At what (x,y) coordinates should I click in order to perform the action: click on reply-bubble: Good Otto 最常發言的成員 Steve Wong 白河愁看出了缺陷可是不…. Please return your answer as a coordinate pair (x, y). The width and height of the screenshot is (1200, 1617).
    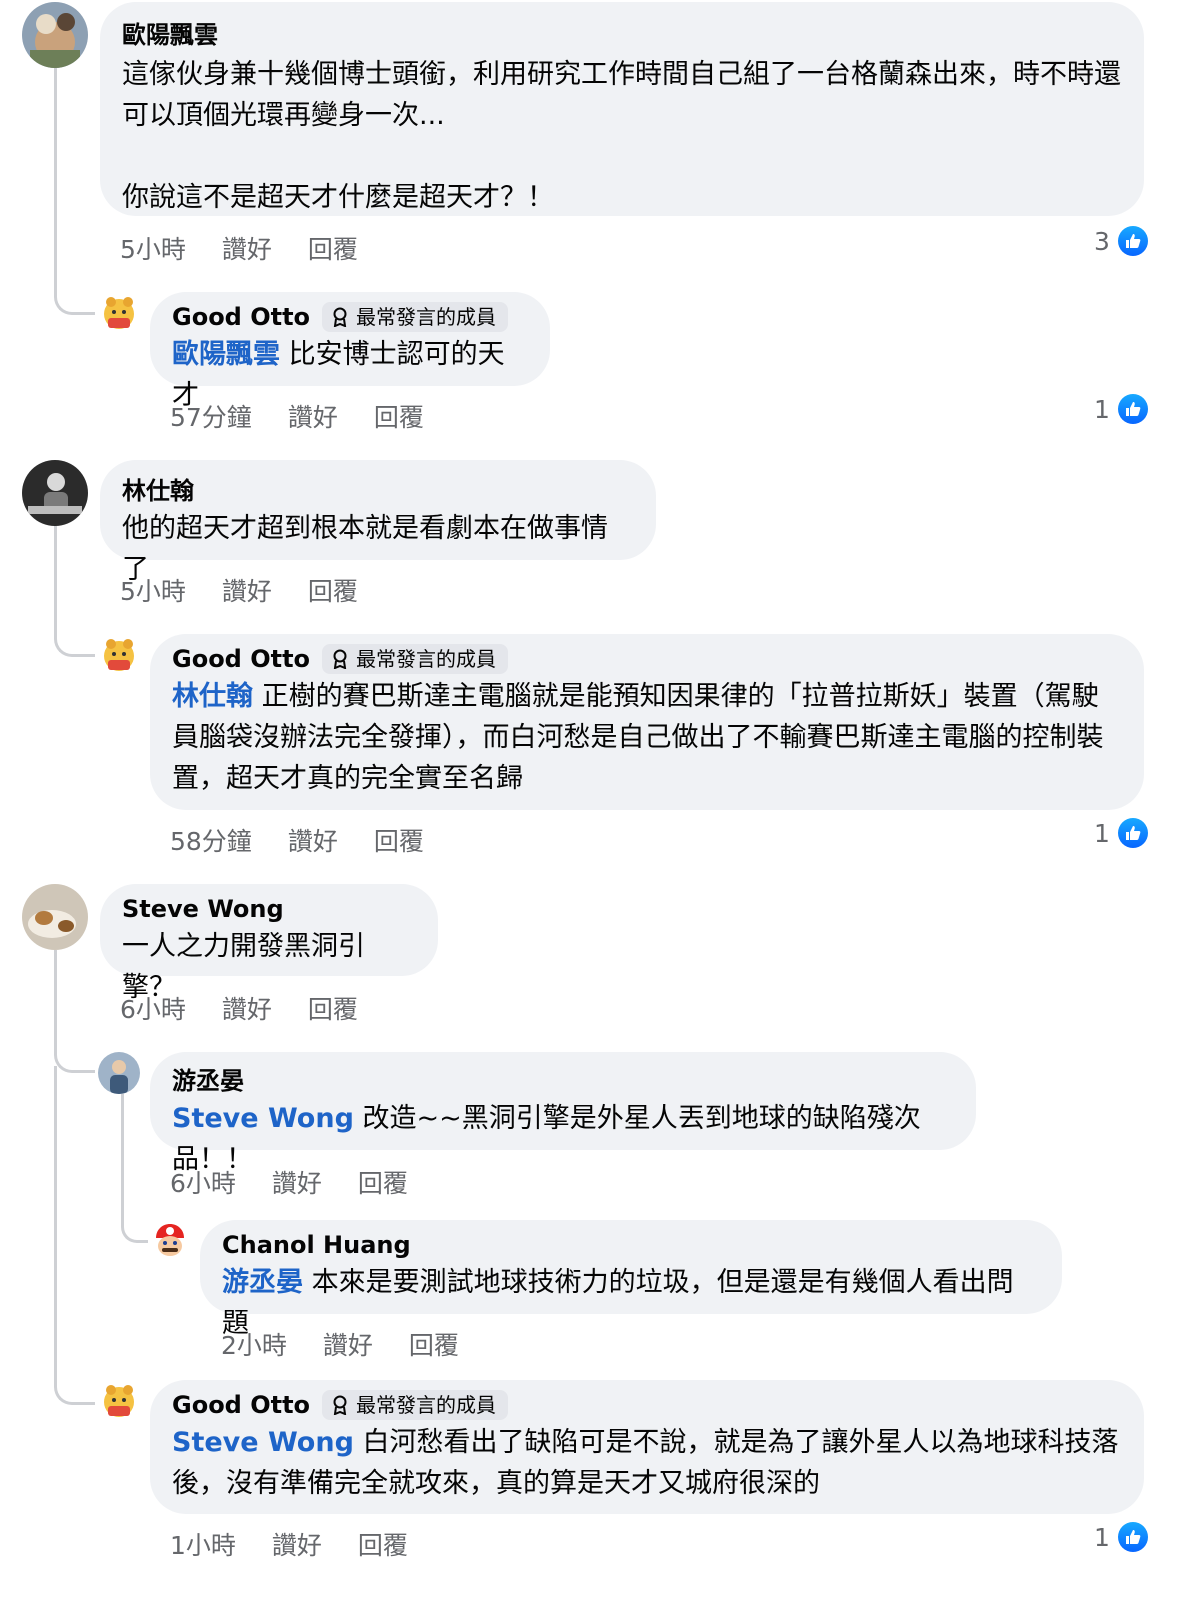
    Looking at the image, I should click on (647, 1447).